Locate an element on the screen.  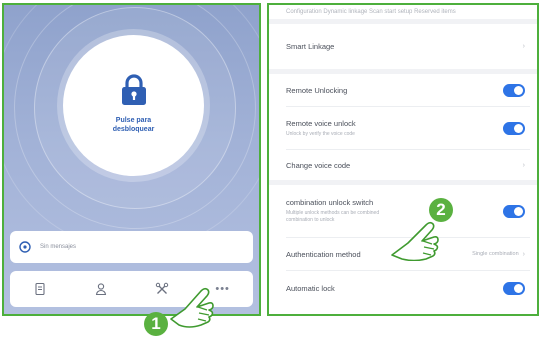
document-icon is located at coordinates (40, 289).